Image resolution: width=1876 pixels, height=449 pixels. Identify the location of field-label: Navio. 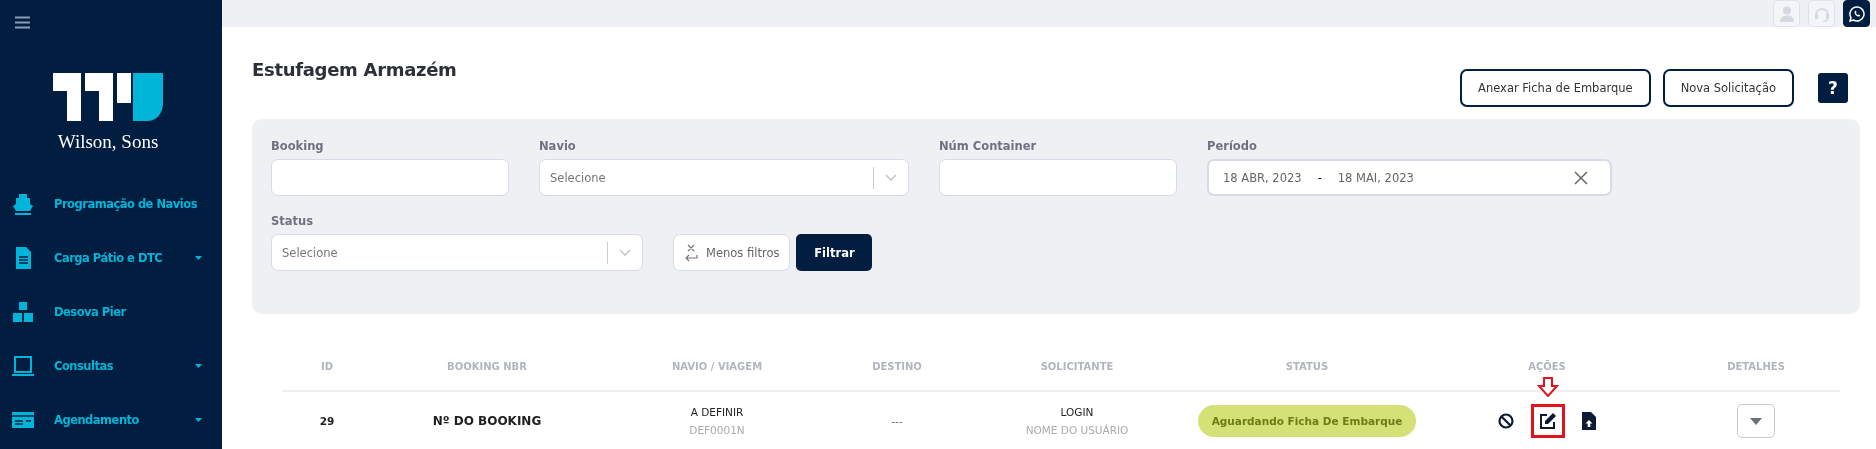
(558, 146).